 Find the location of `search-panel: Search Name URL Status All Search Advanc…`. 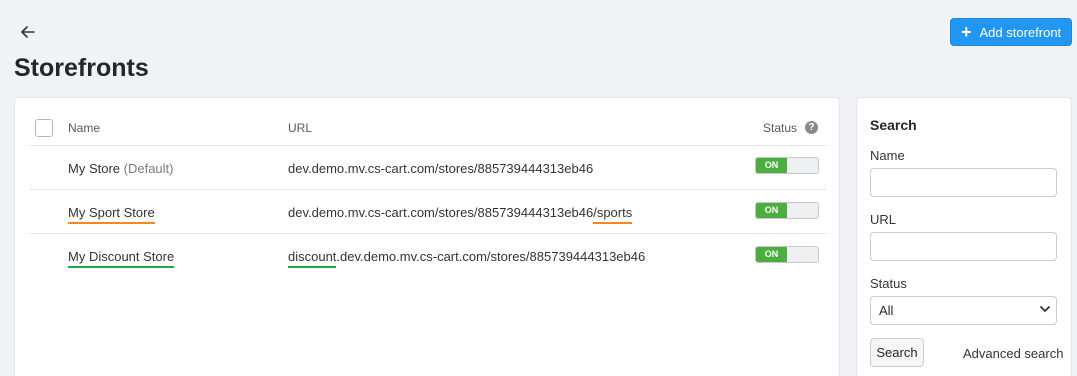

search-panel: Search Name URL Status All Search Advanc… is located at coordinates (964, 236).